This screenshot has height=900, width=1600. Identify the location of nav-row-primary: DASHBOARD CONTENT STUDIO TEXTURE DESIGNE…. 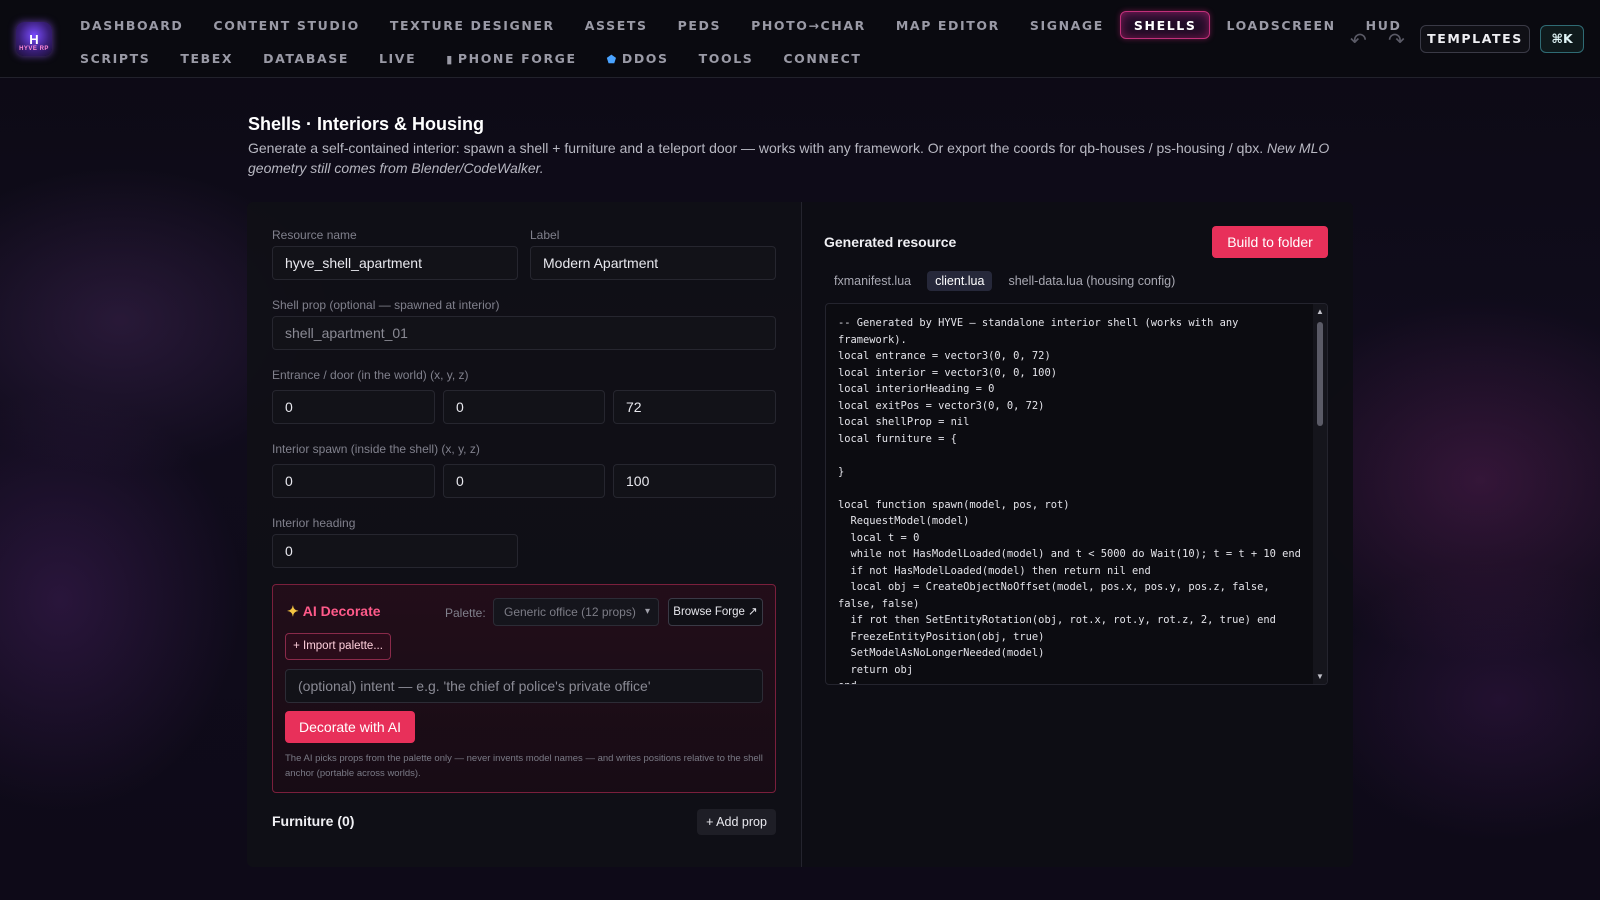
(741, 25).